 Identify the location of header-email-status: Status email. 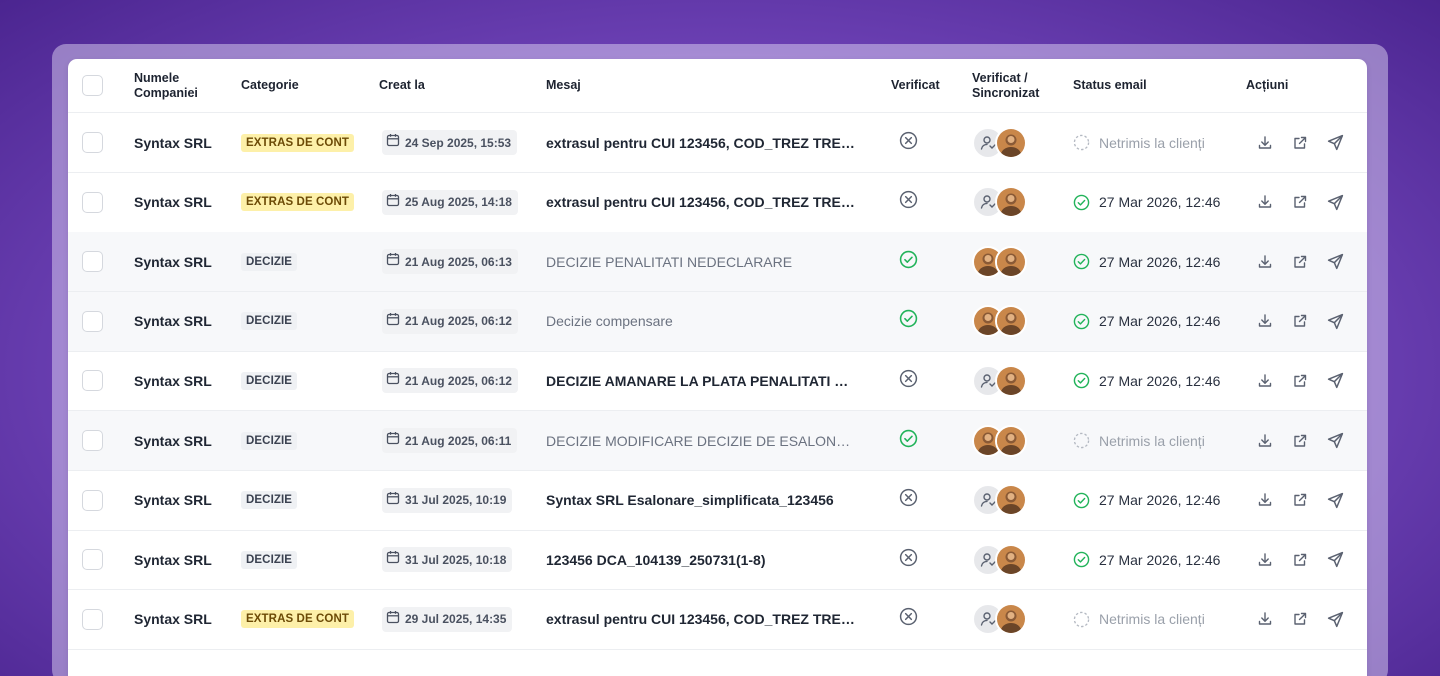
(1110, 85).